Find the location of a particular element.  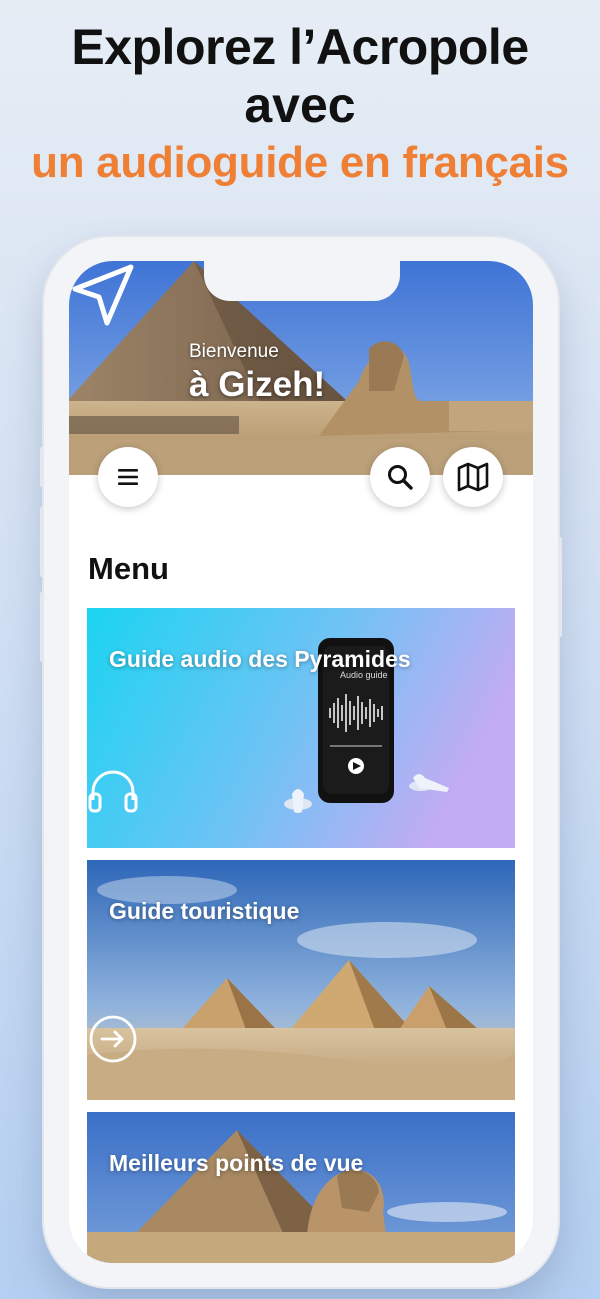

menu-button is located at coordinates (128, 477).